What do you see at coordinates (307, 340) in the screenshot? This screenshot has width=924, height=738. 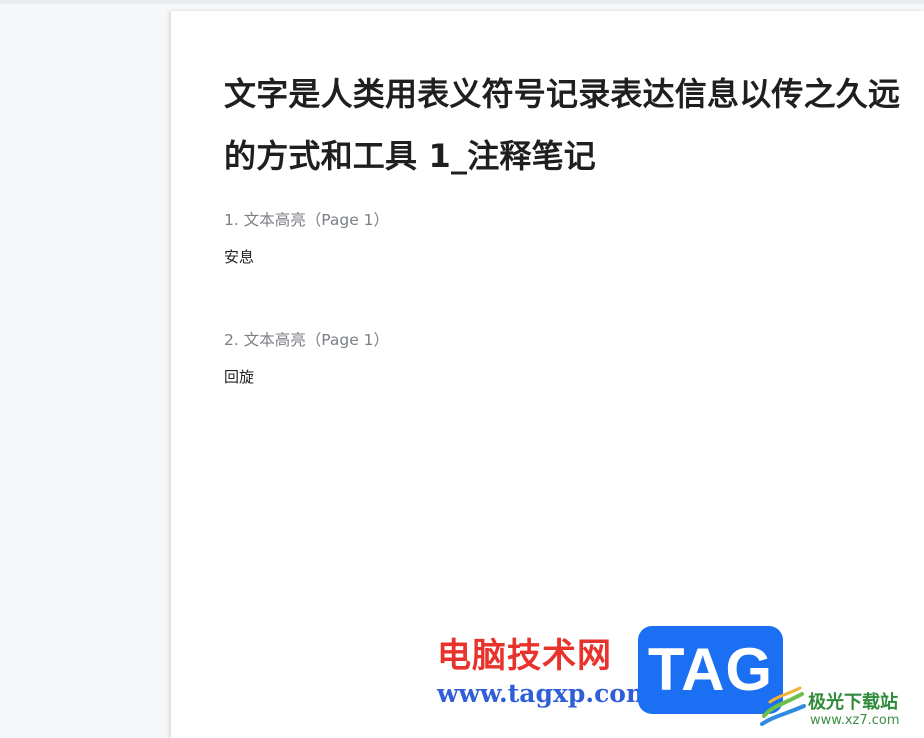 I see `note-header: 2. 文本高亮（Page 1）` at bounding box center [307, 340].